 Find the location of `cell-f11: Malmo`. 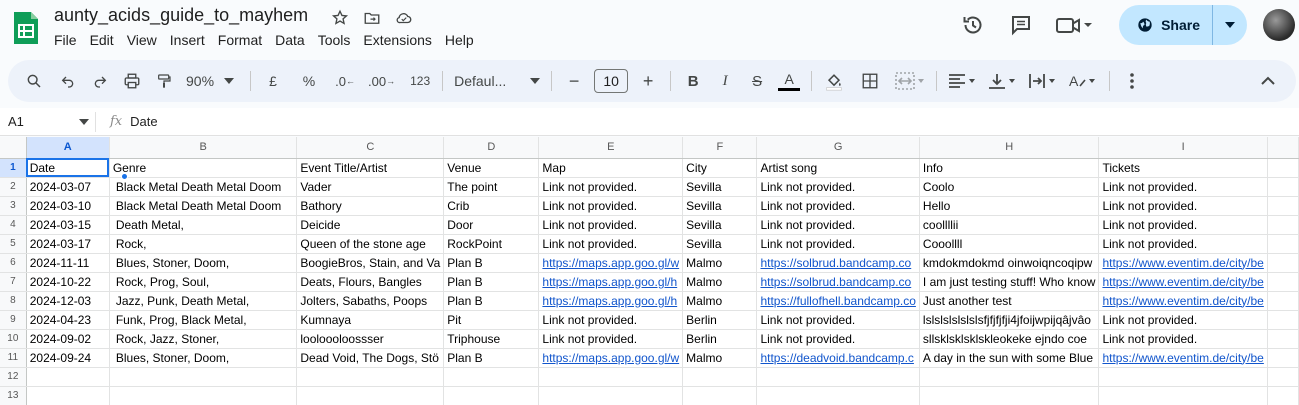

cell-f11: Malmo is located at coordinates (720, 358).